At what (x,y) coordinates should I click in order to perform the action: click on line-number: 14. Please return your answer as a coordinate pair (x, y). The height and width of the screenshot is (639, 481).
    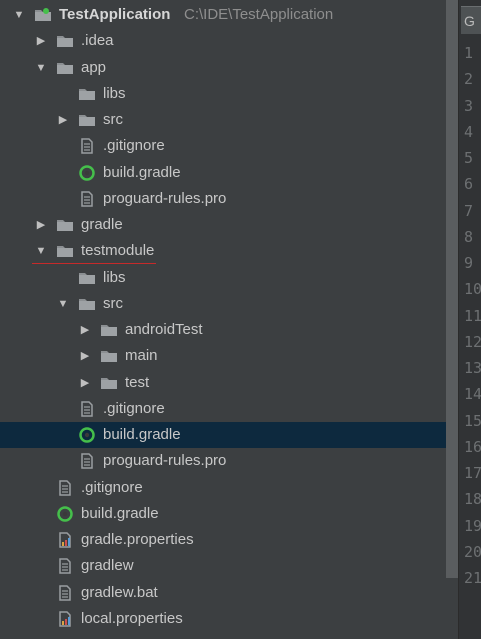
    Looking at the image, I should click on (472, 394).